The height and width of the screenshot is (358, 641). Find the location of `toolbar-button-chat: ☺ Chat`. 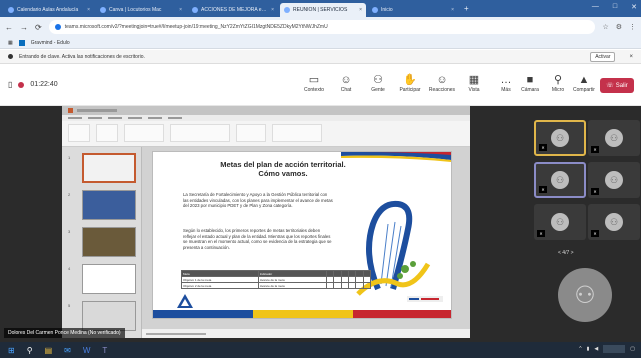

toolbar-button-chat: ☺ Chat is located at coordinates (346, 83).